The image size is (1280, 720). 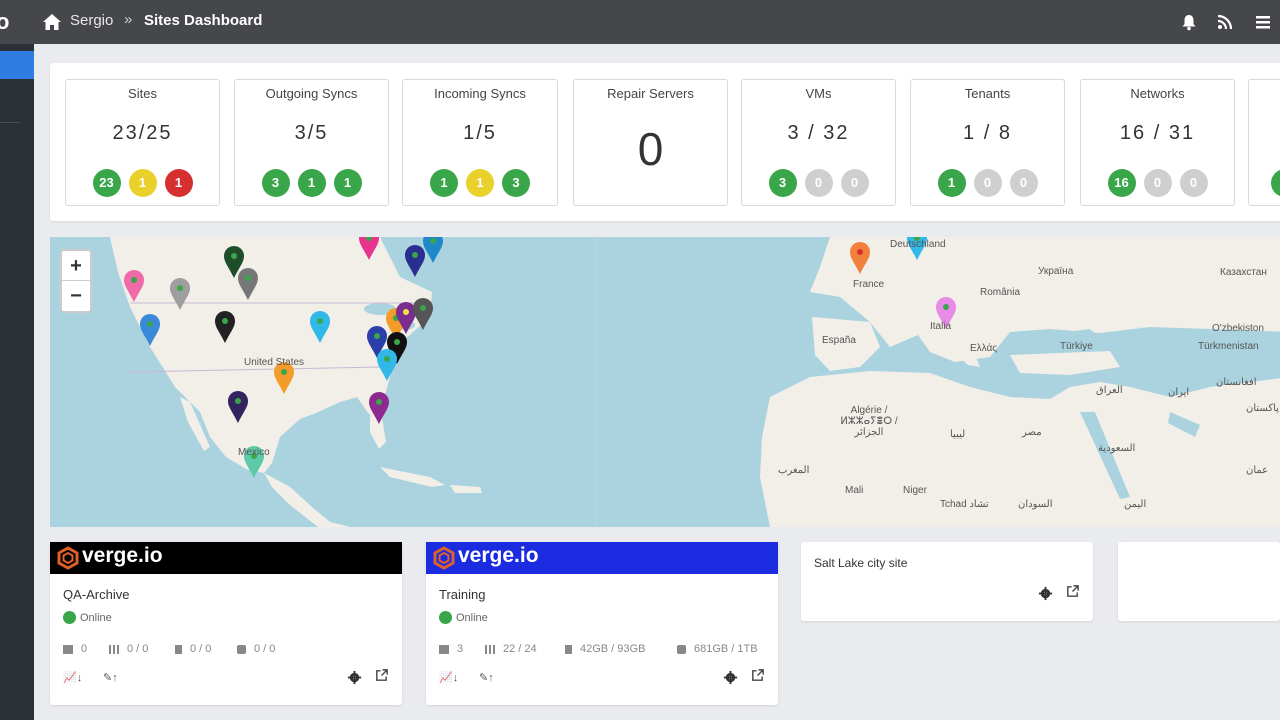 What do you see at coordinates (10, 122) in the screenshot?
I see `sidebar-divider` at bounding box center [10, 122].